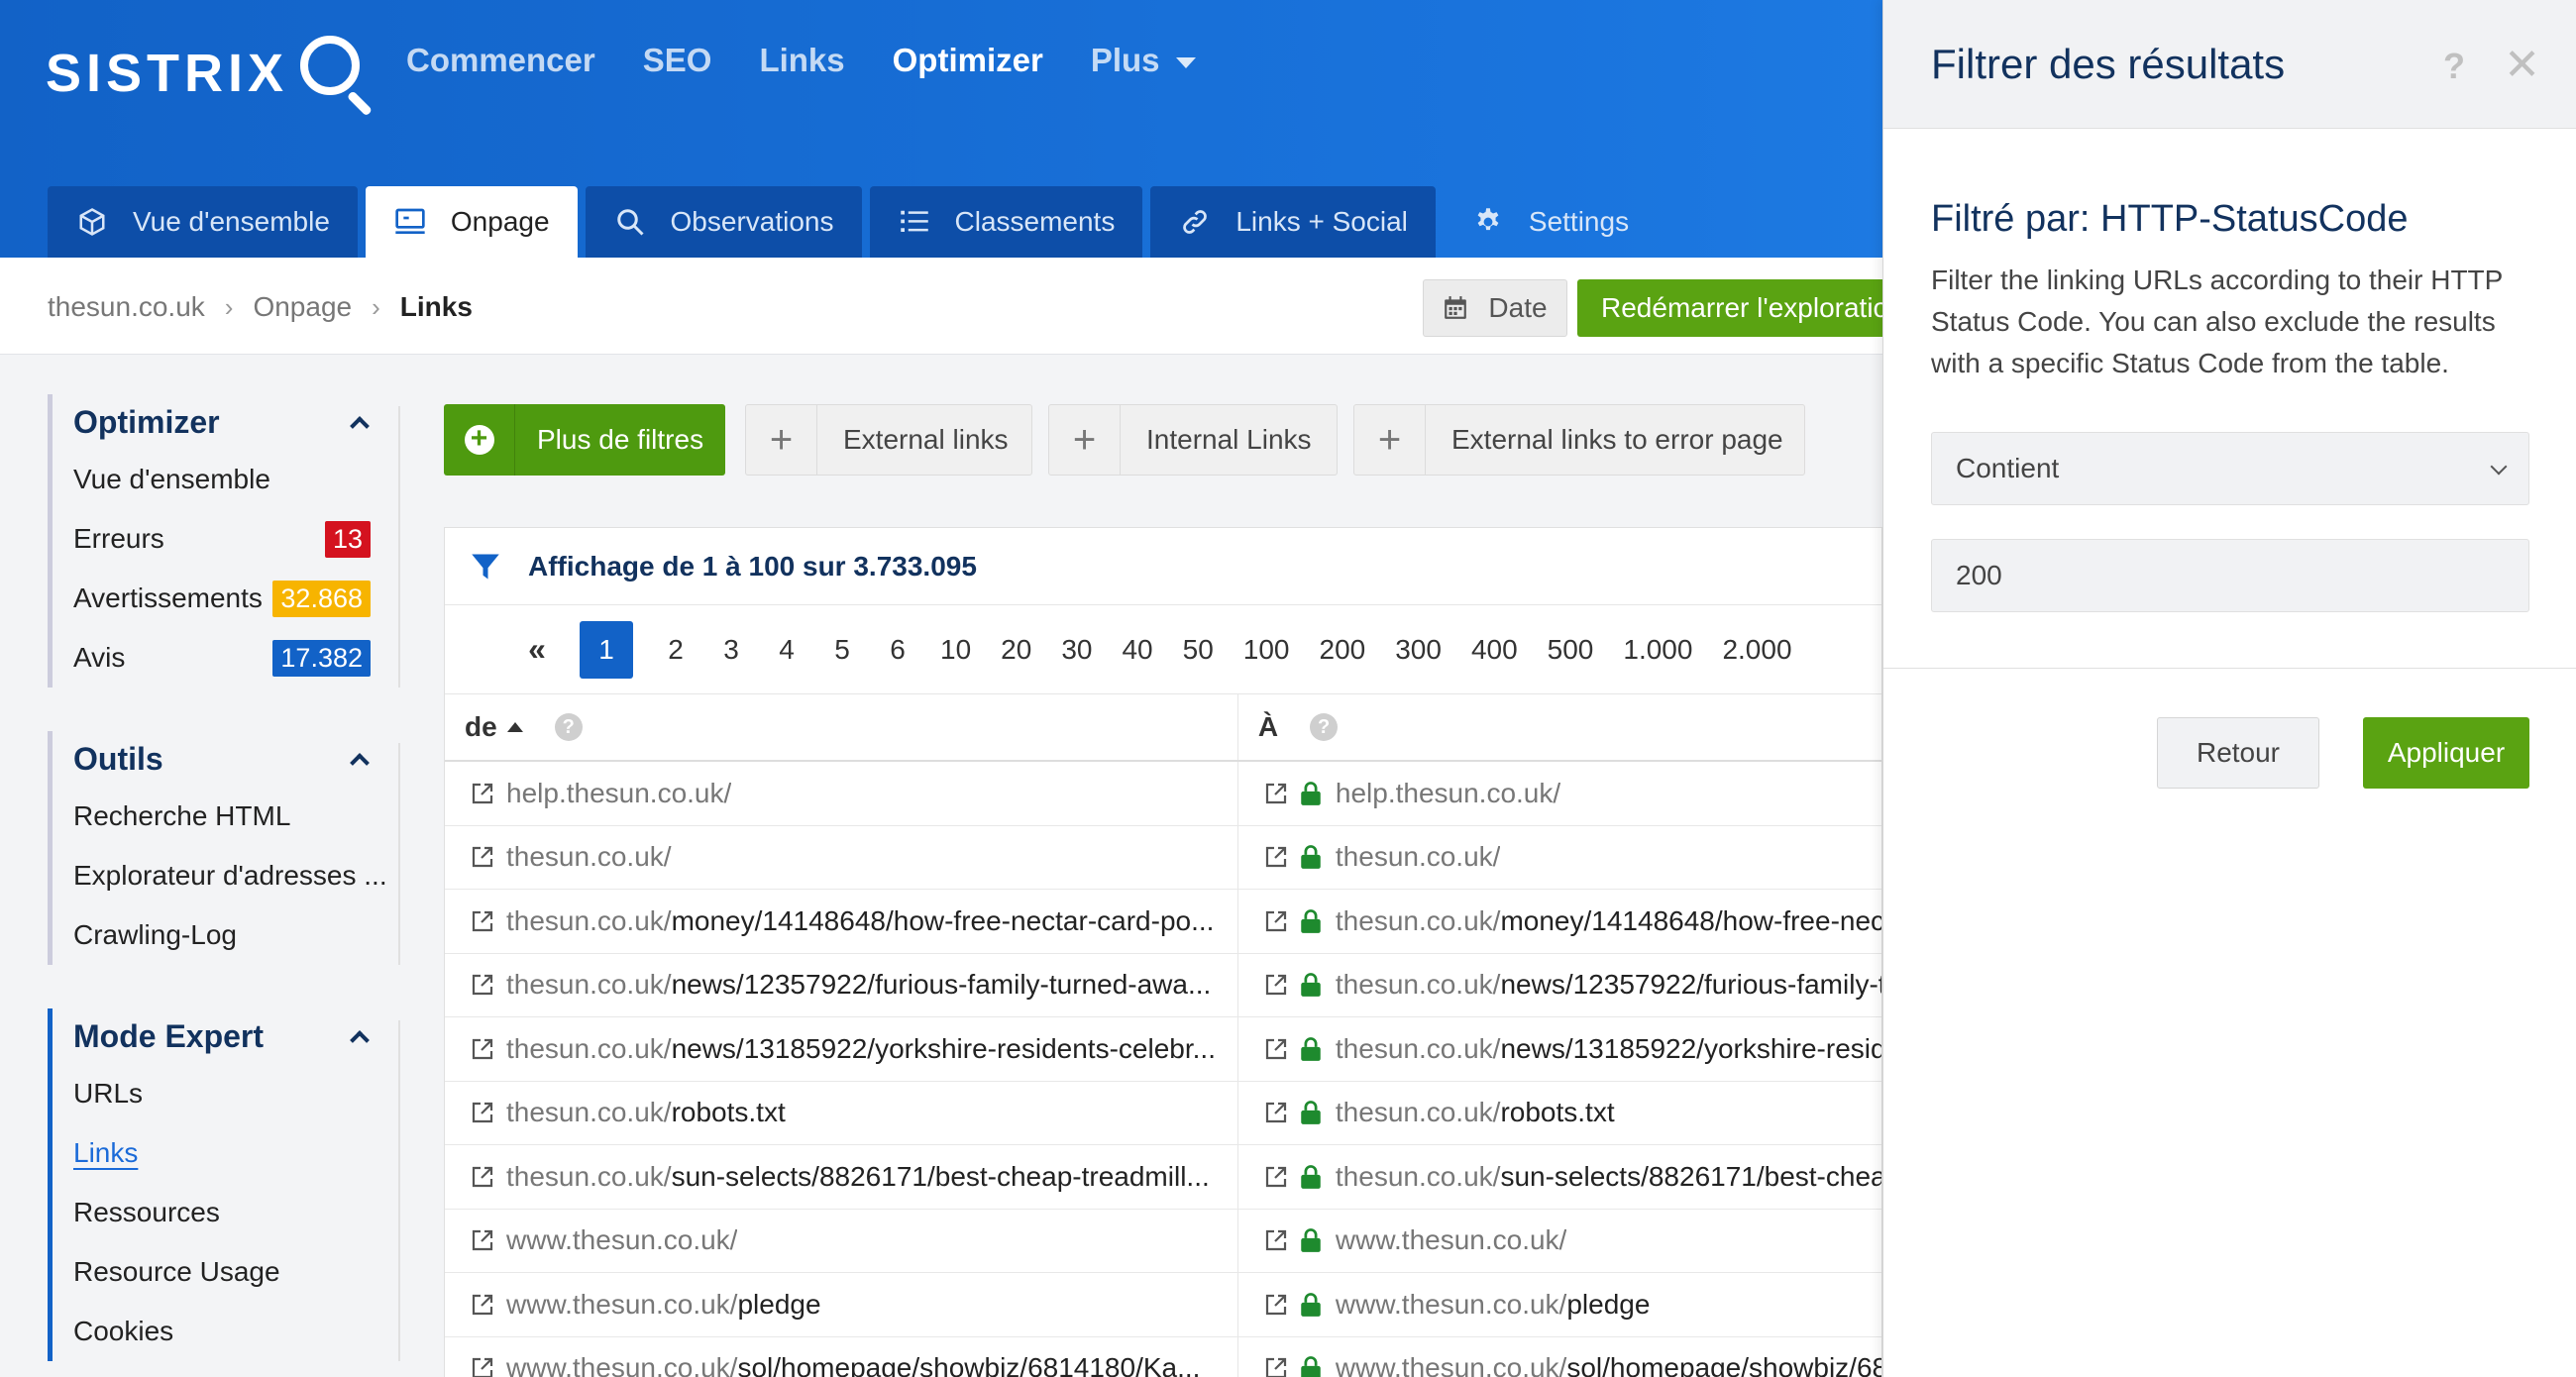 This screenshot has width=2576, height=1377. I want to click on tab-onpage: Onpage, so click(471, 222).